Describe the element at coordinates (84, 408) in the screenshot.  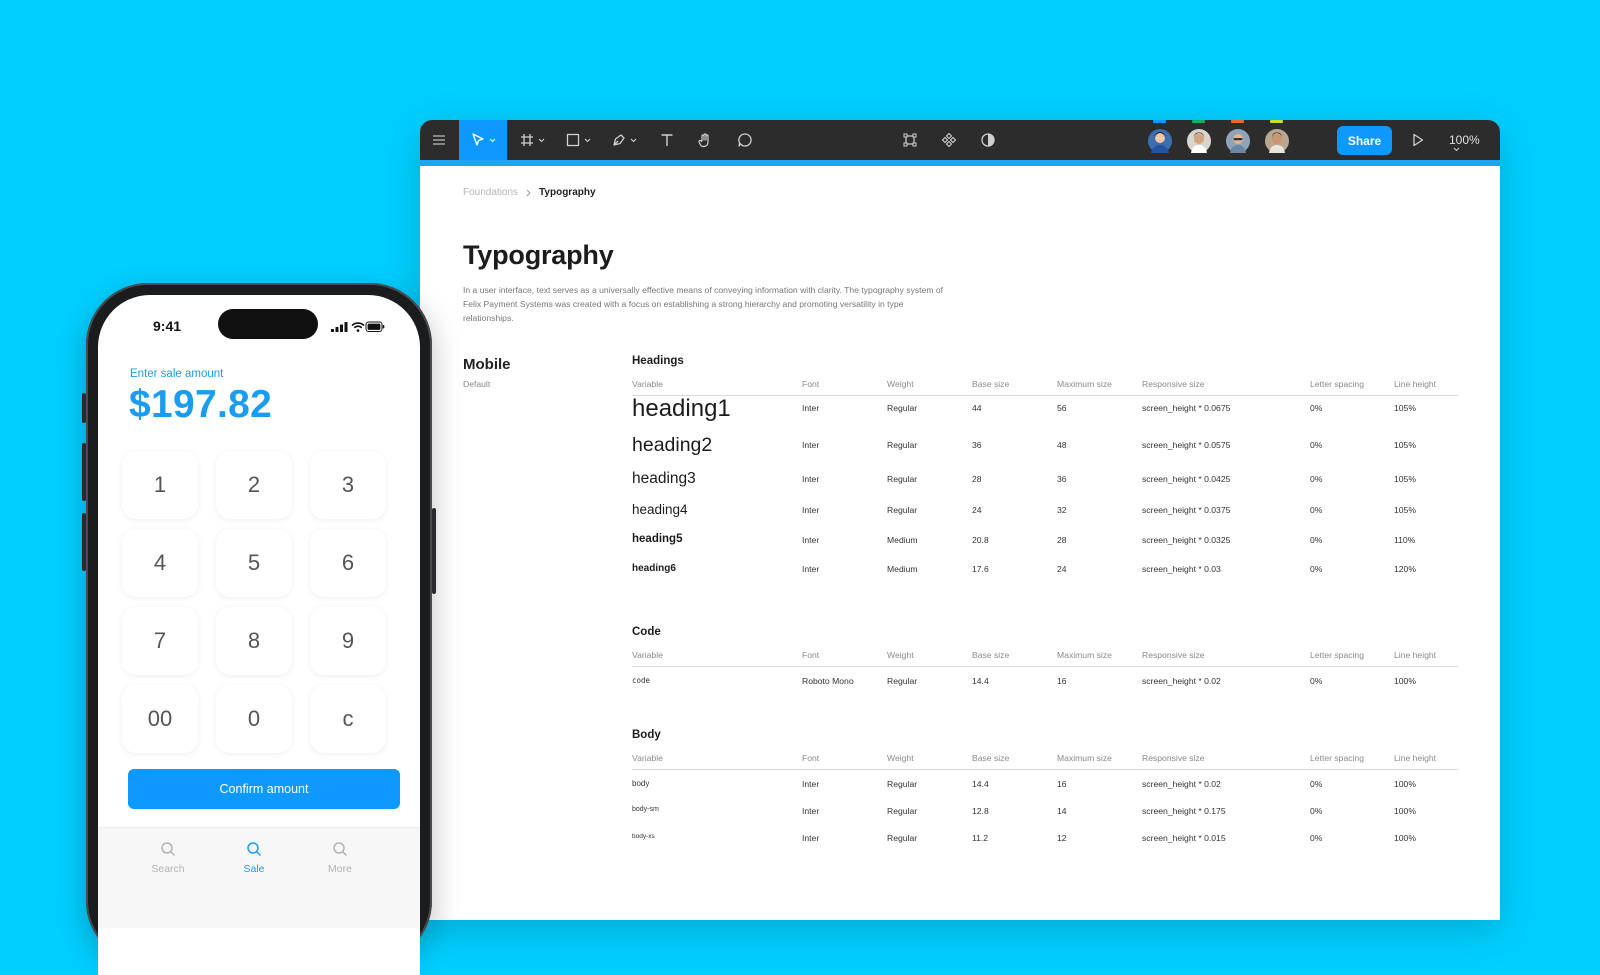
I see `mute-switch` at that location.